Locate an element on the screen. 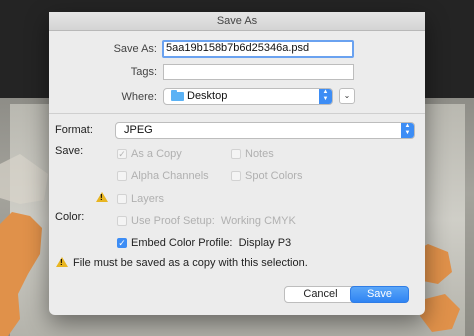  alpha-channels-checkbox is located at coordinates (122, 176).